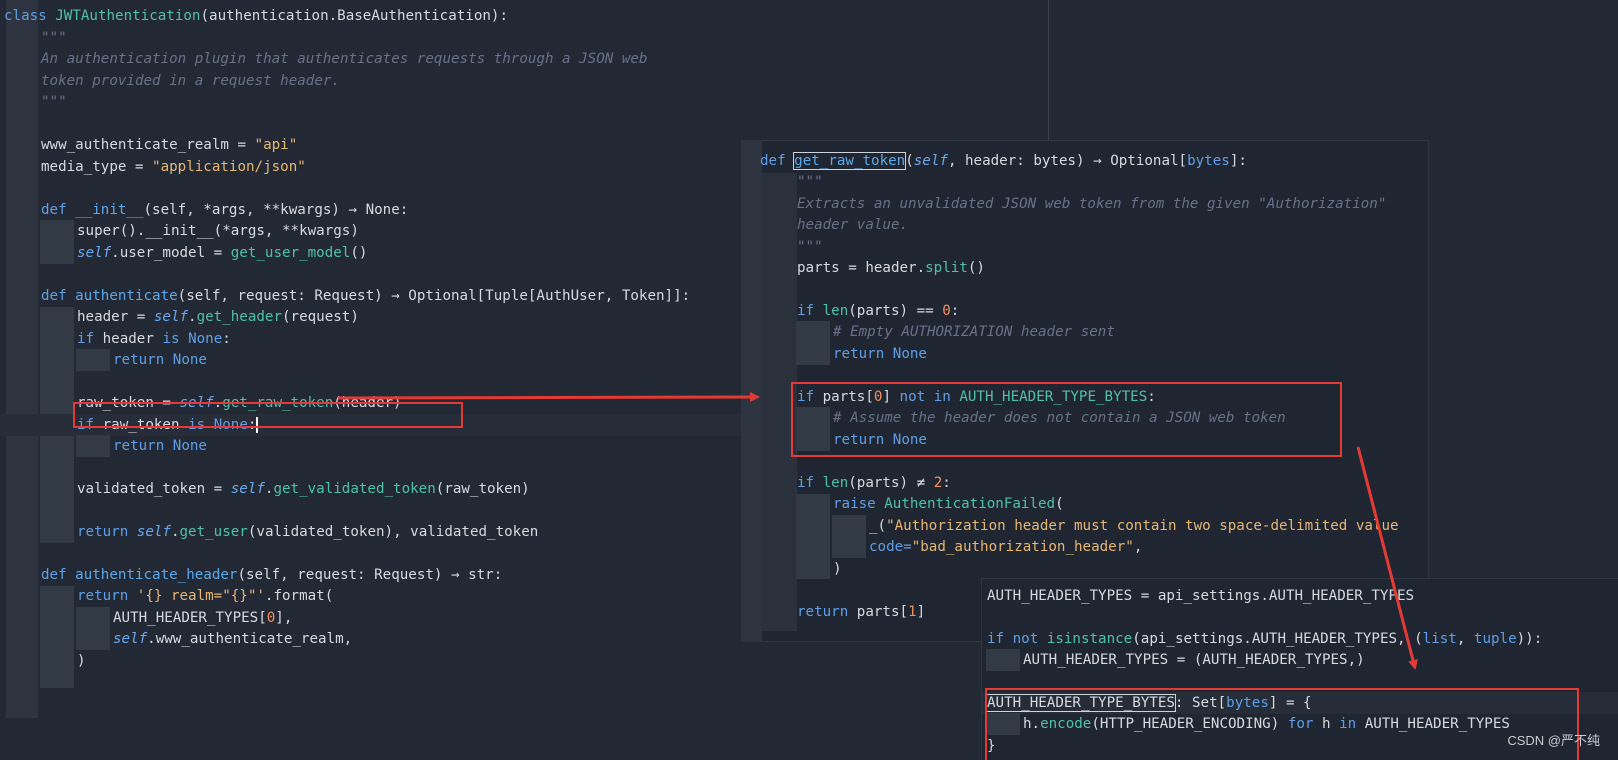 This screenshot has width=1618, height=760. Describe the element at coordinates (378, 339) in the screenshot. I see `code-line: if header is None:` at that location.